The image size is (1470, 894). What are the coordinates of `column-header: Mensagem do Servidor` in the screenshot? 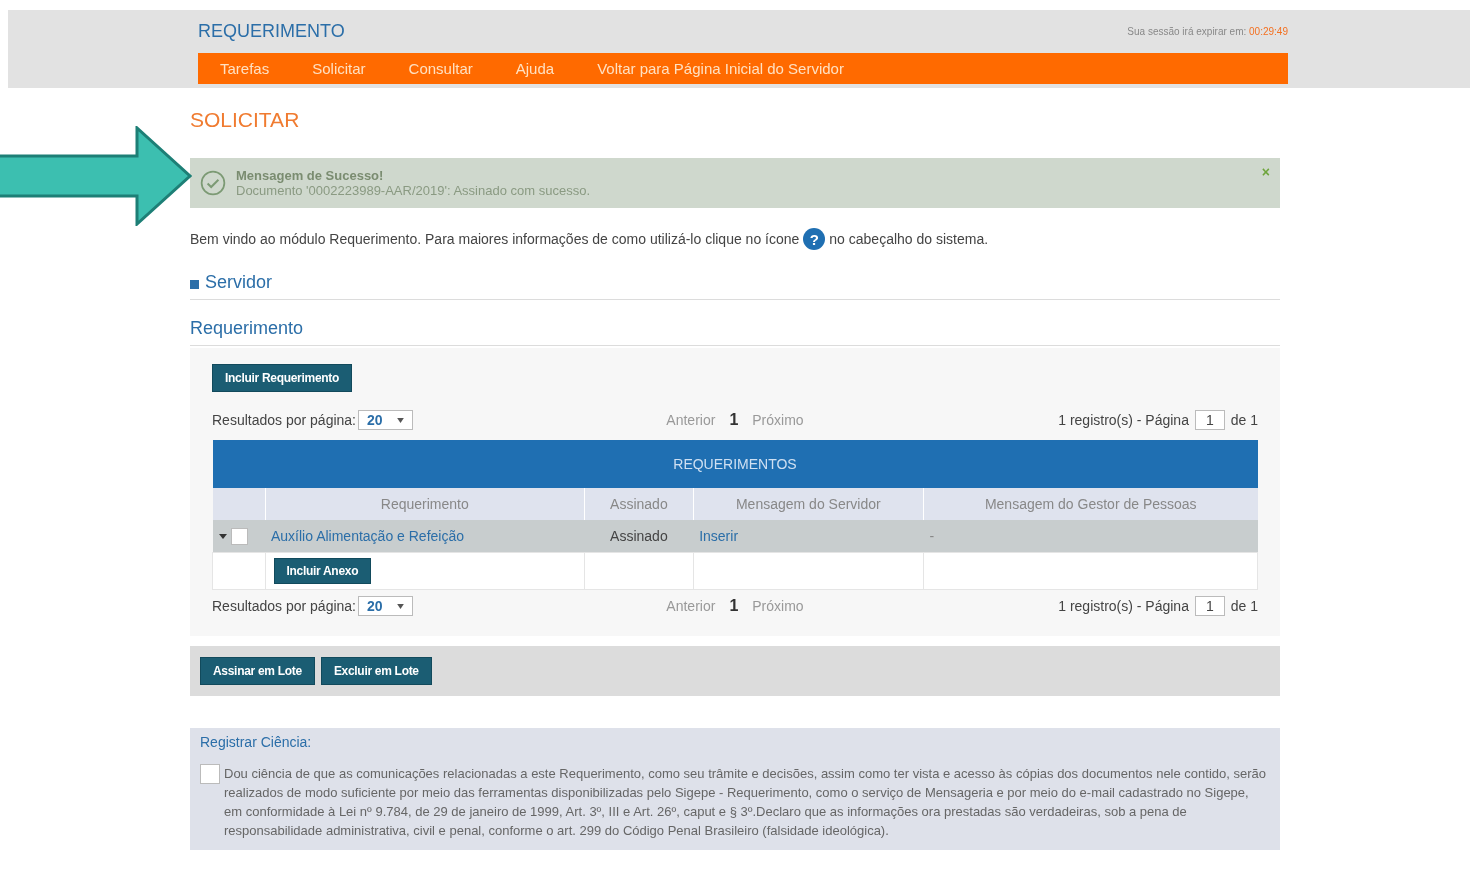 It's located at (808, 504).